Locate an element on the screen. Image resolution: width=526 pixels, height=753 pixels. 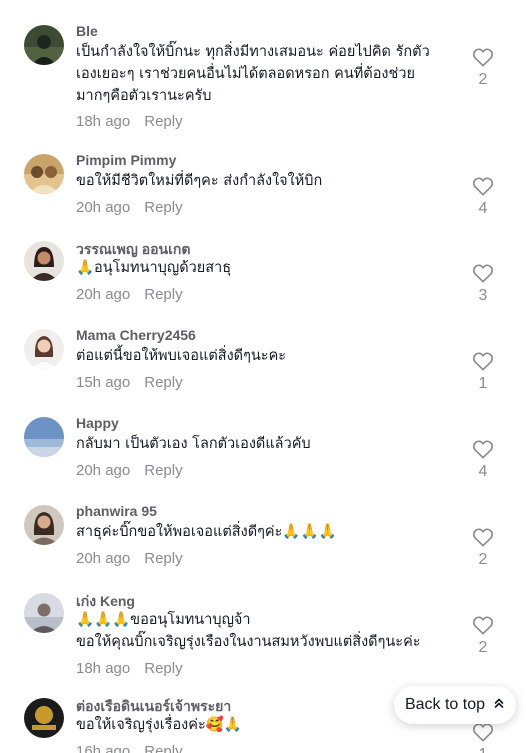
comment-text-line: สาธุค่ะบิ๊กขอให้พอเจอแต่สิ่งดีๆค่ะ🙏🙏🙏 is located at coordinates (206, 532).